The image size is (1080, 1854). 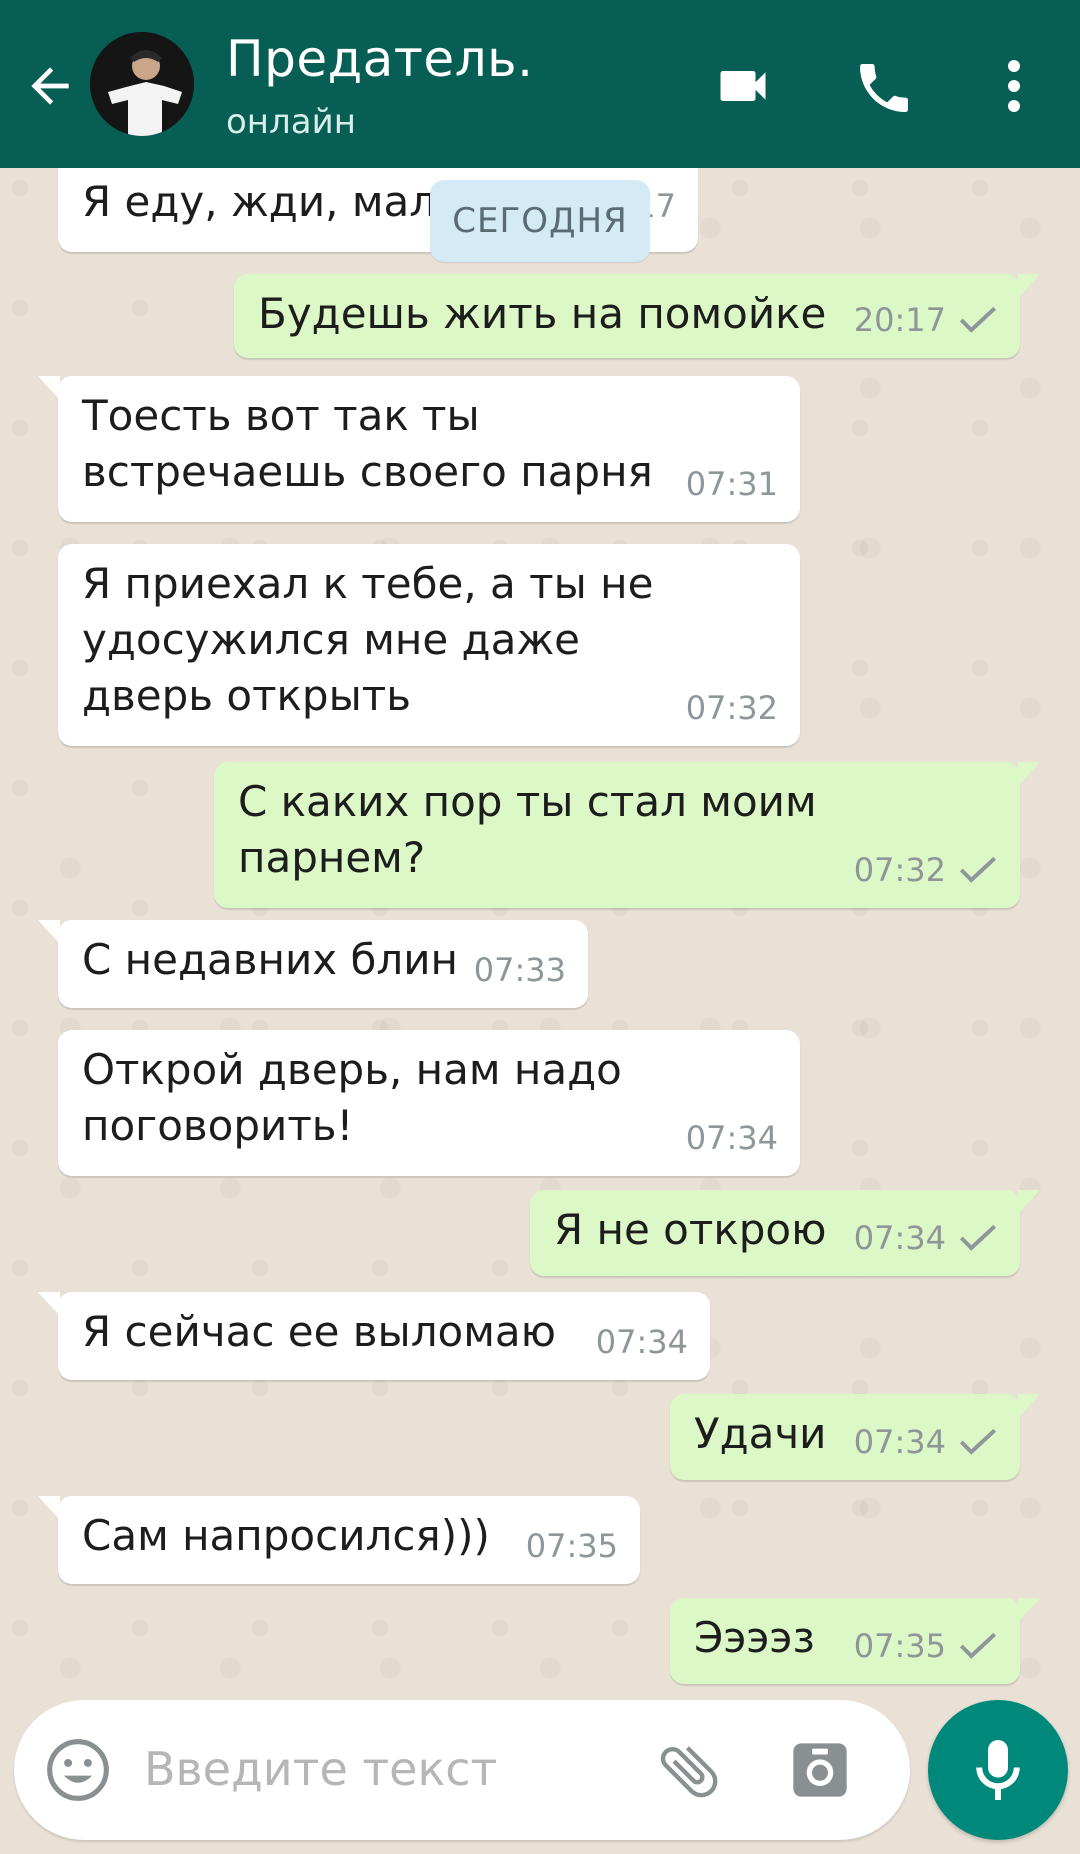 I want to click on message-composer: Введите текст, so click(x=462, y=1770).